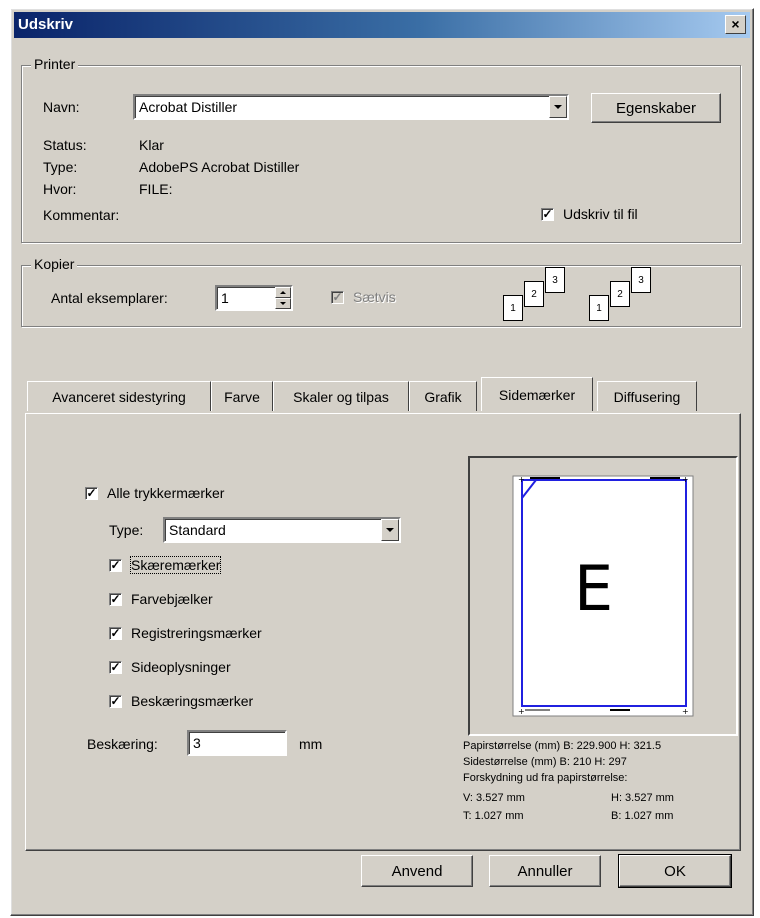 This screenshot has width=760, height=918. I want to click on cancel-button: Annuller, so click(545, 871).